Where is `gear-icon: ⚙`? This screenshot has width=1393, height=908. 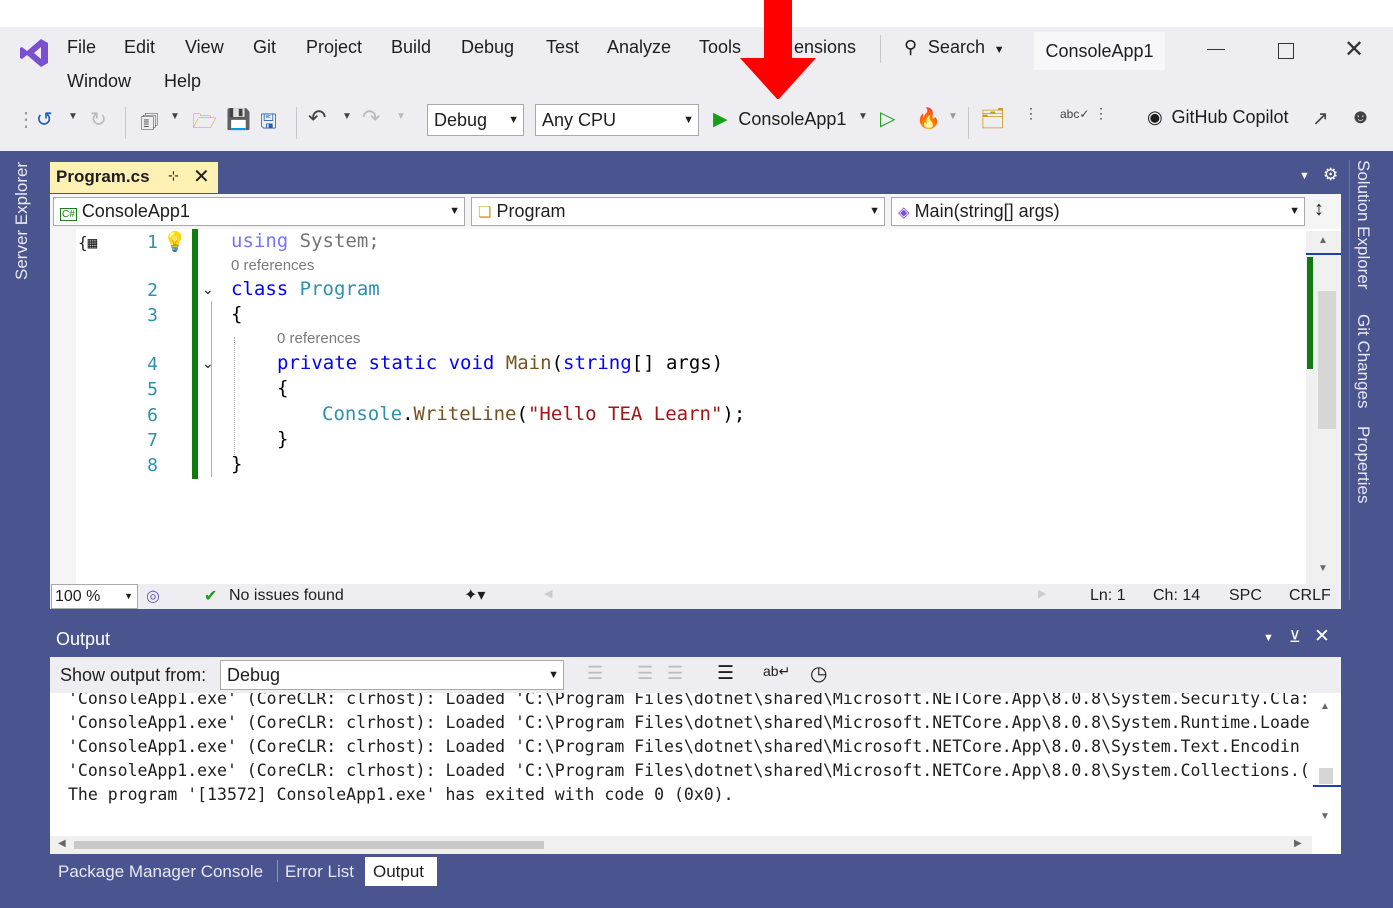
gear-icon: ⚙ is located at coordinates (1330, 175).